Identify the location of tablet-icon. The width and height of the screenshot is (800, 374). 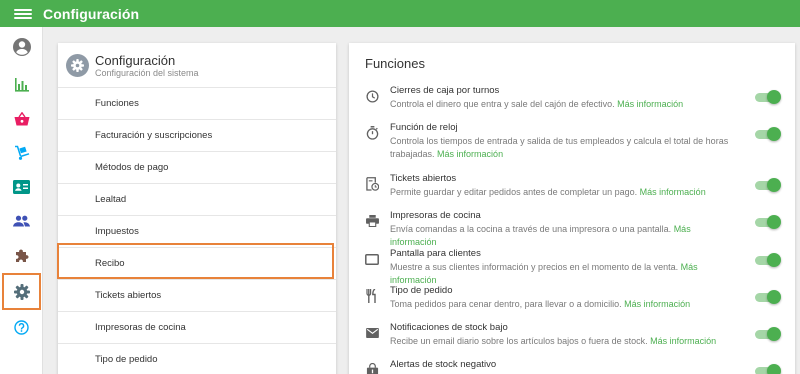
(372, 259).